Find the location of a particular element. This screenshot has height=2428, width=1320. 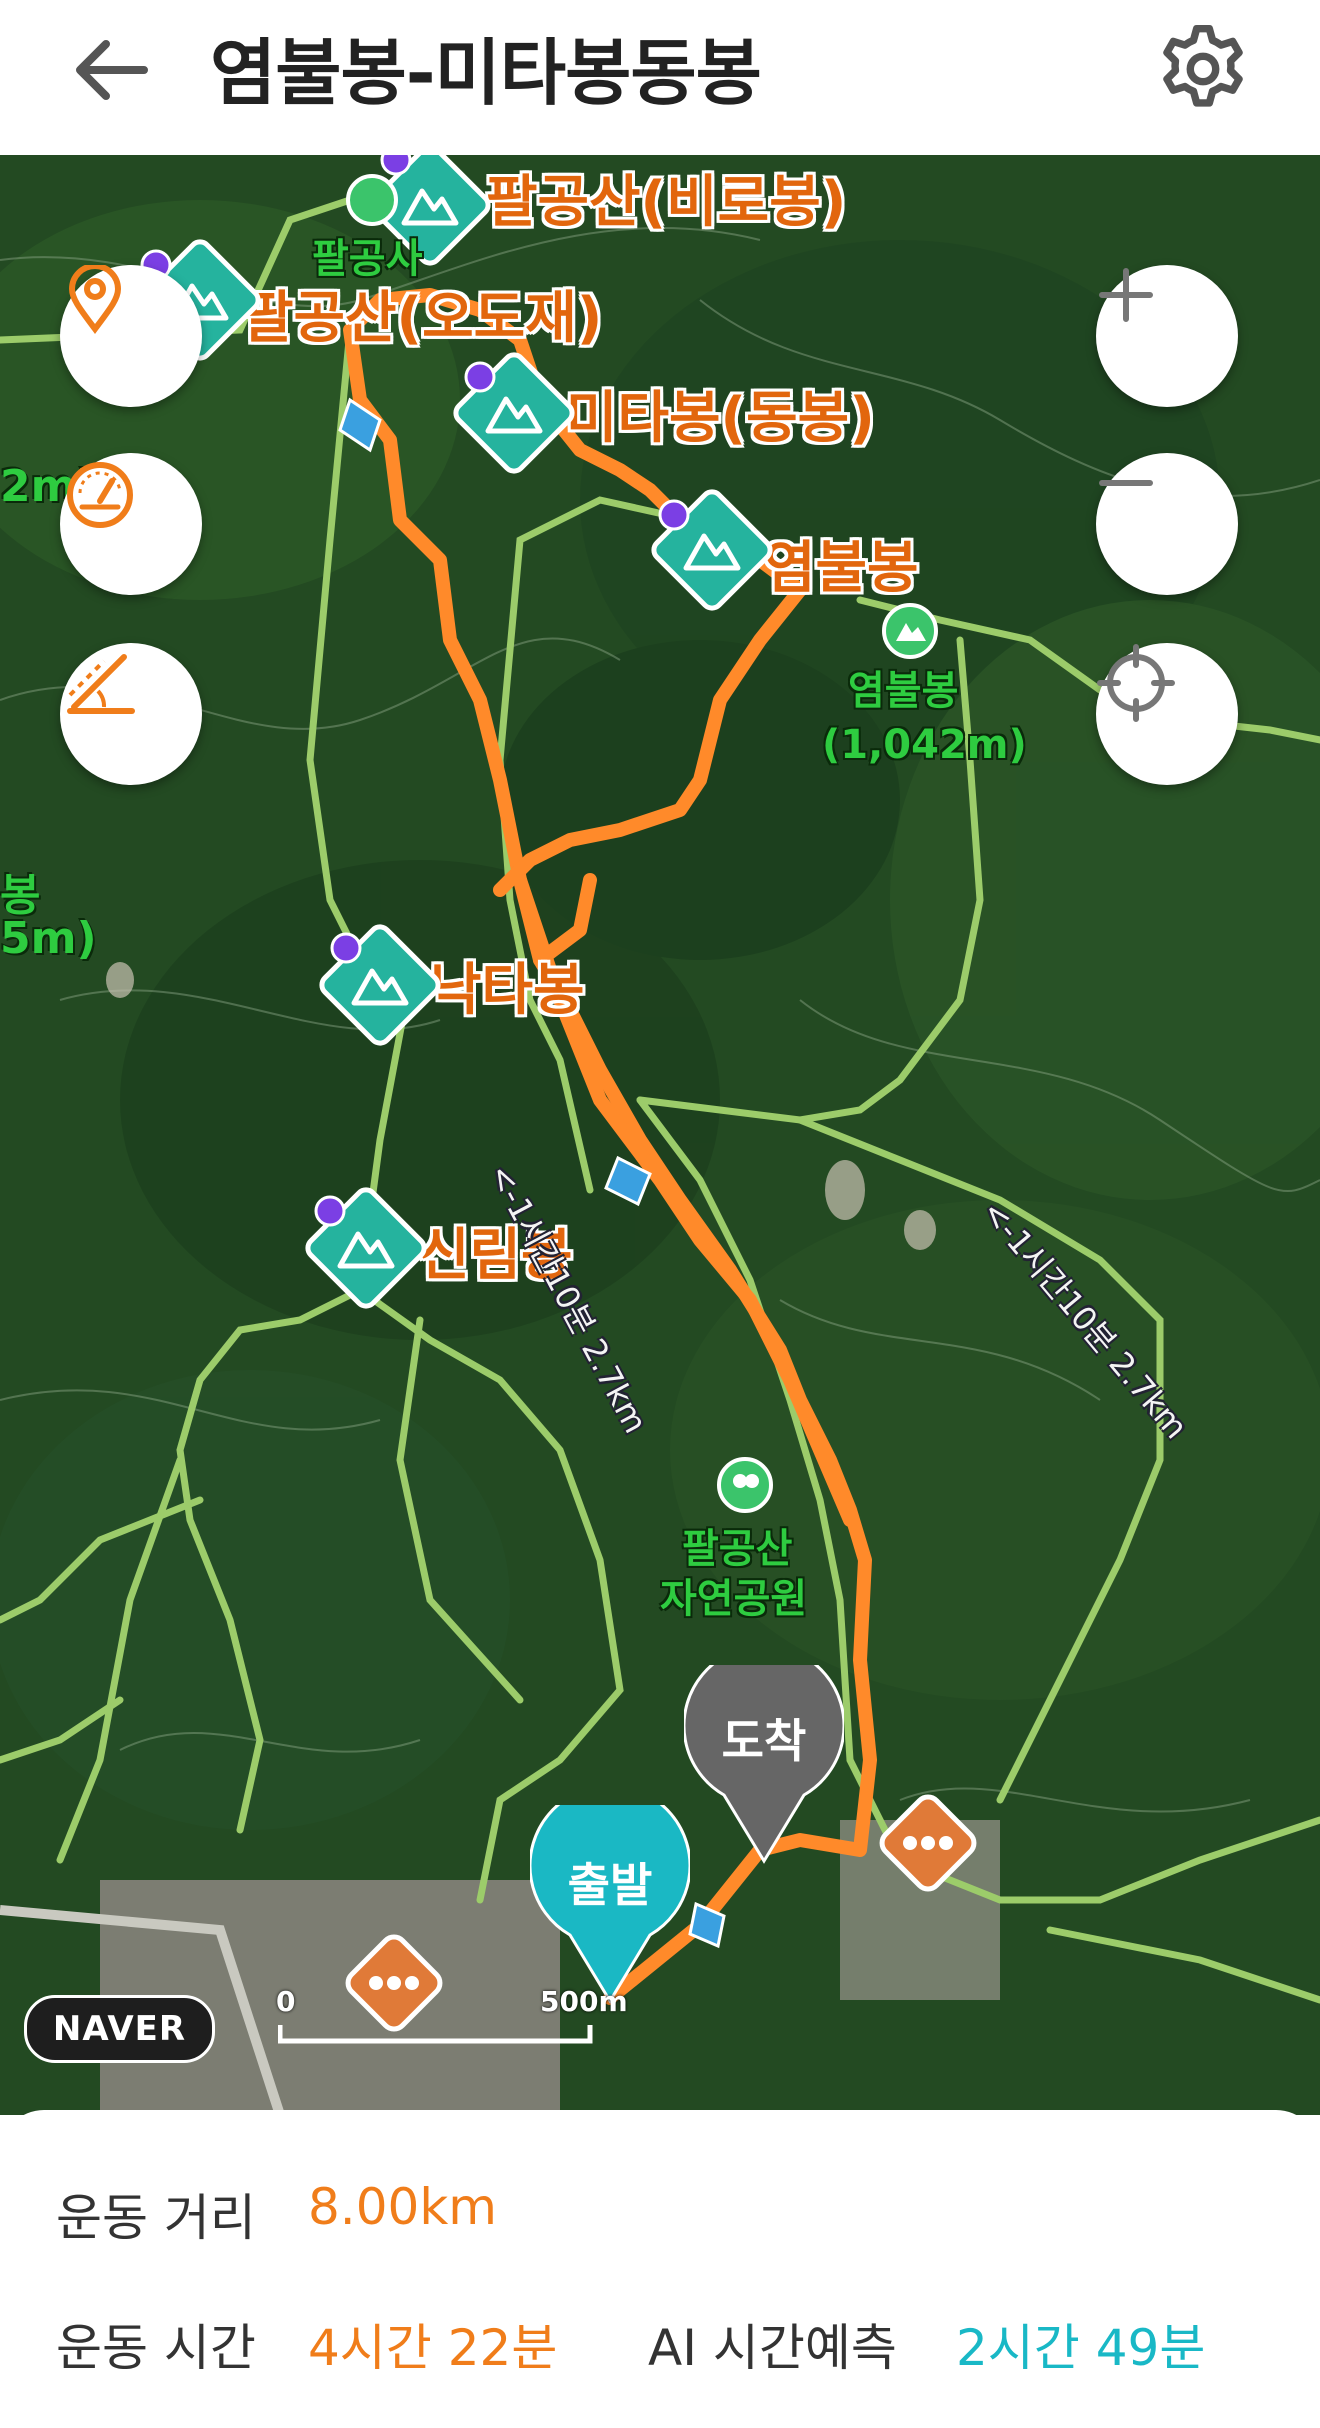

distance-label: 운동 거리 is located at coordinates (156, 2218).